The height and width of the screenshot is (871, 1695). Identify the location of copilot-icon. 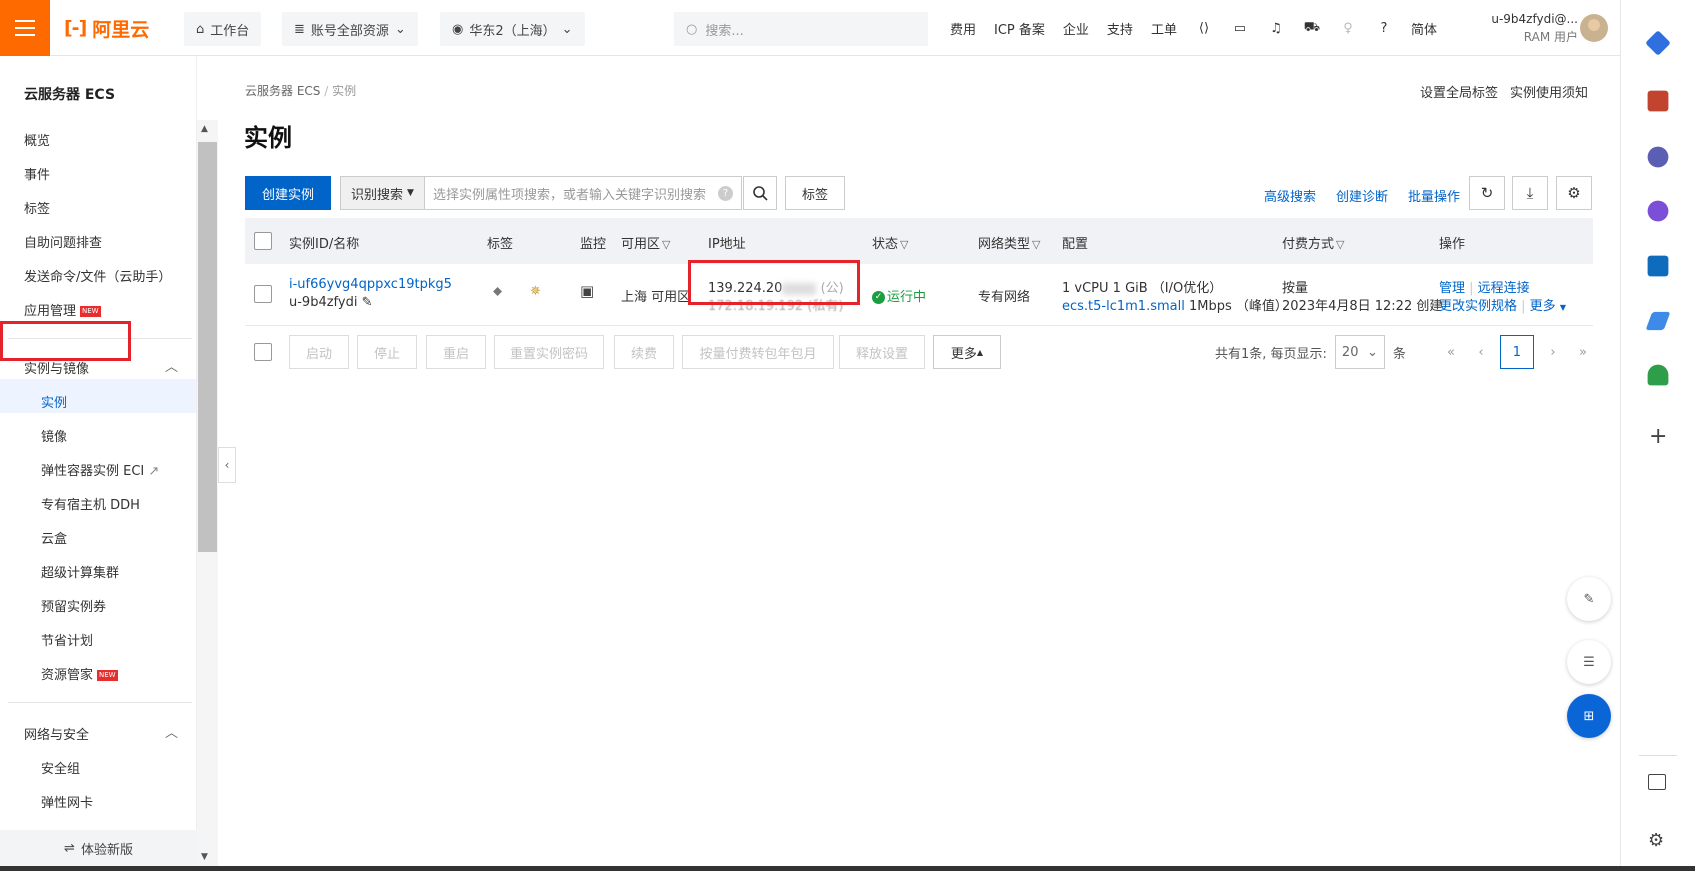
(1658, 211).